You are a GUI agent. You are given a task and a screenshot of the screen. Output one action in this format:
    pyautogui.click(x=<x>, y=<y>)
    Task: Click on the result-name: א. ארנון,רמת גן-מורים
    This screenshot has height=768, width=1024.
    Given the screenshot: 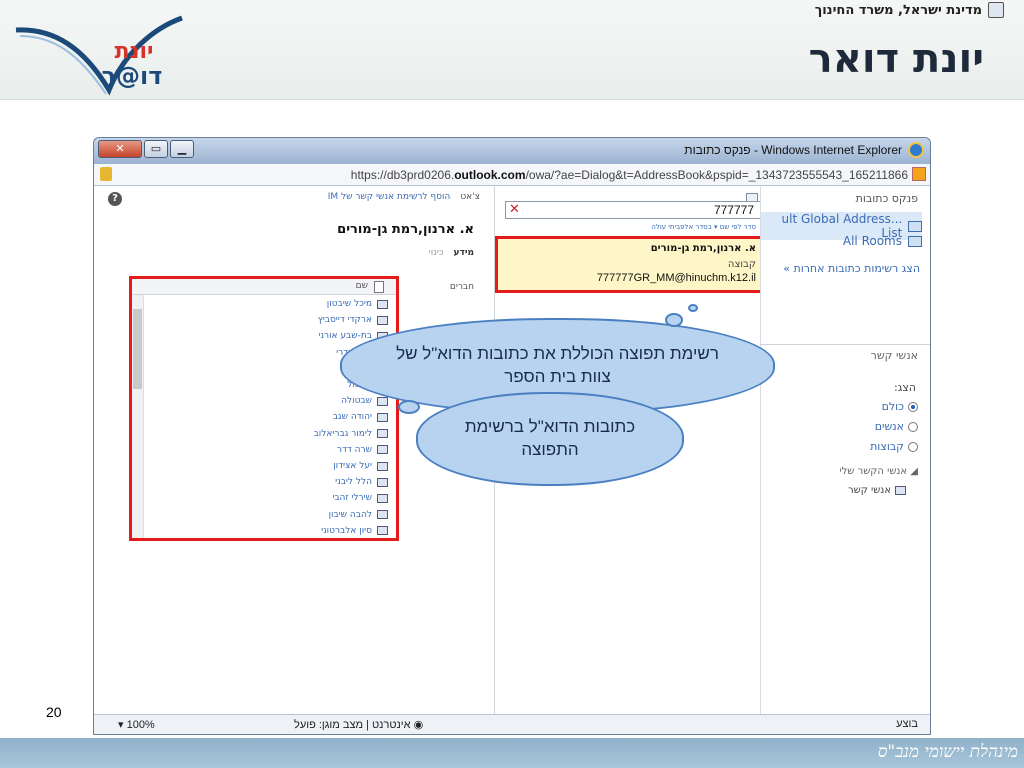 What is the action you would take?
    pyautogui.click(x=703, y=248)
    